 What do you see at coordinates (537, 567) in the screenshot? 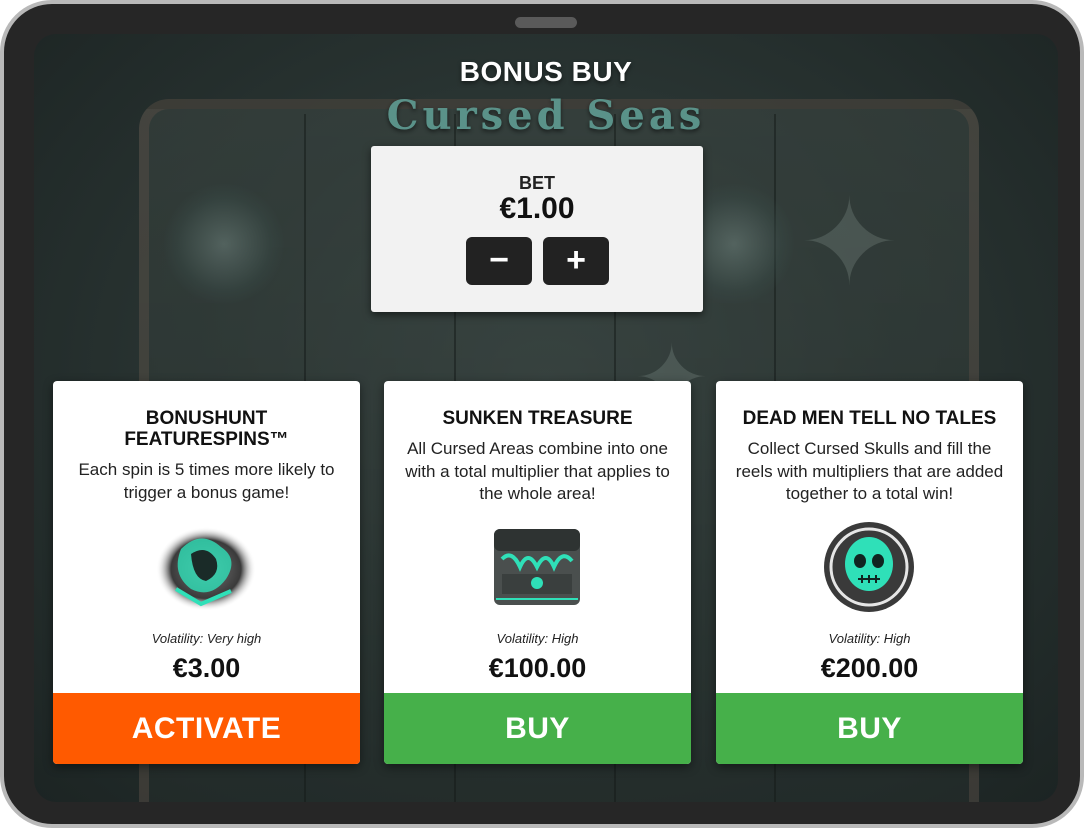
I see `treasure-chest-icon` at bounding box center [537, 567].